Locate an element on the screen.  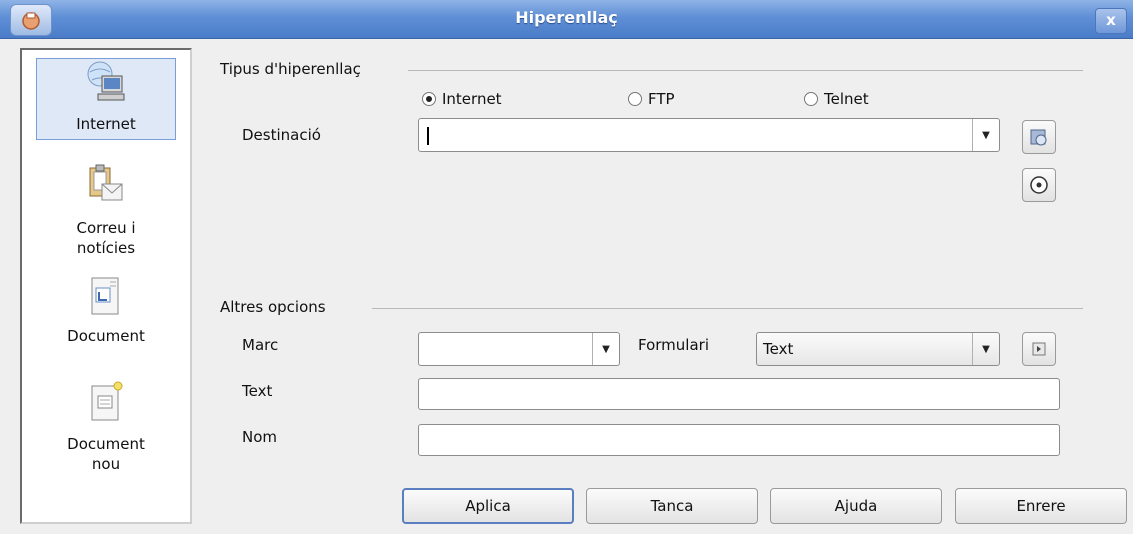
destination-label: Destinació is located at coordinates (281, 135).